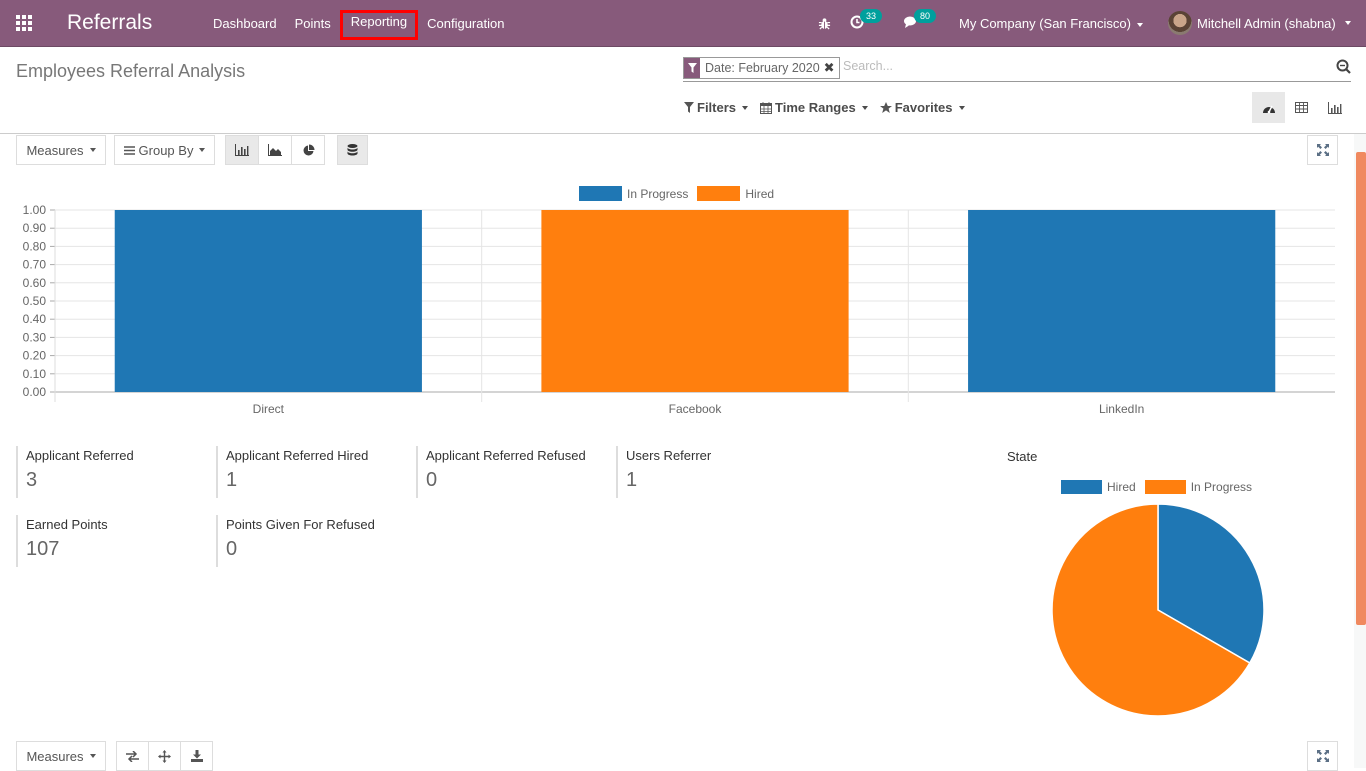  Describe the element at coordinates (1221, 487) in the screenshot. I see `legend-label-in-progress: In Progress` at that location.